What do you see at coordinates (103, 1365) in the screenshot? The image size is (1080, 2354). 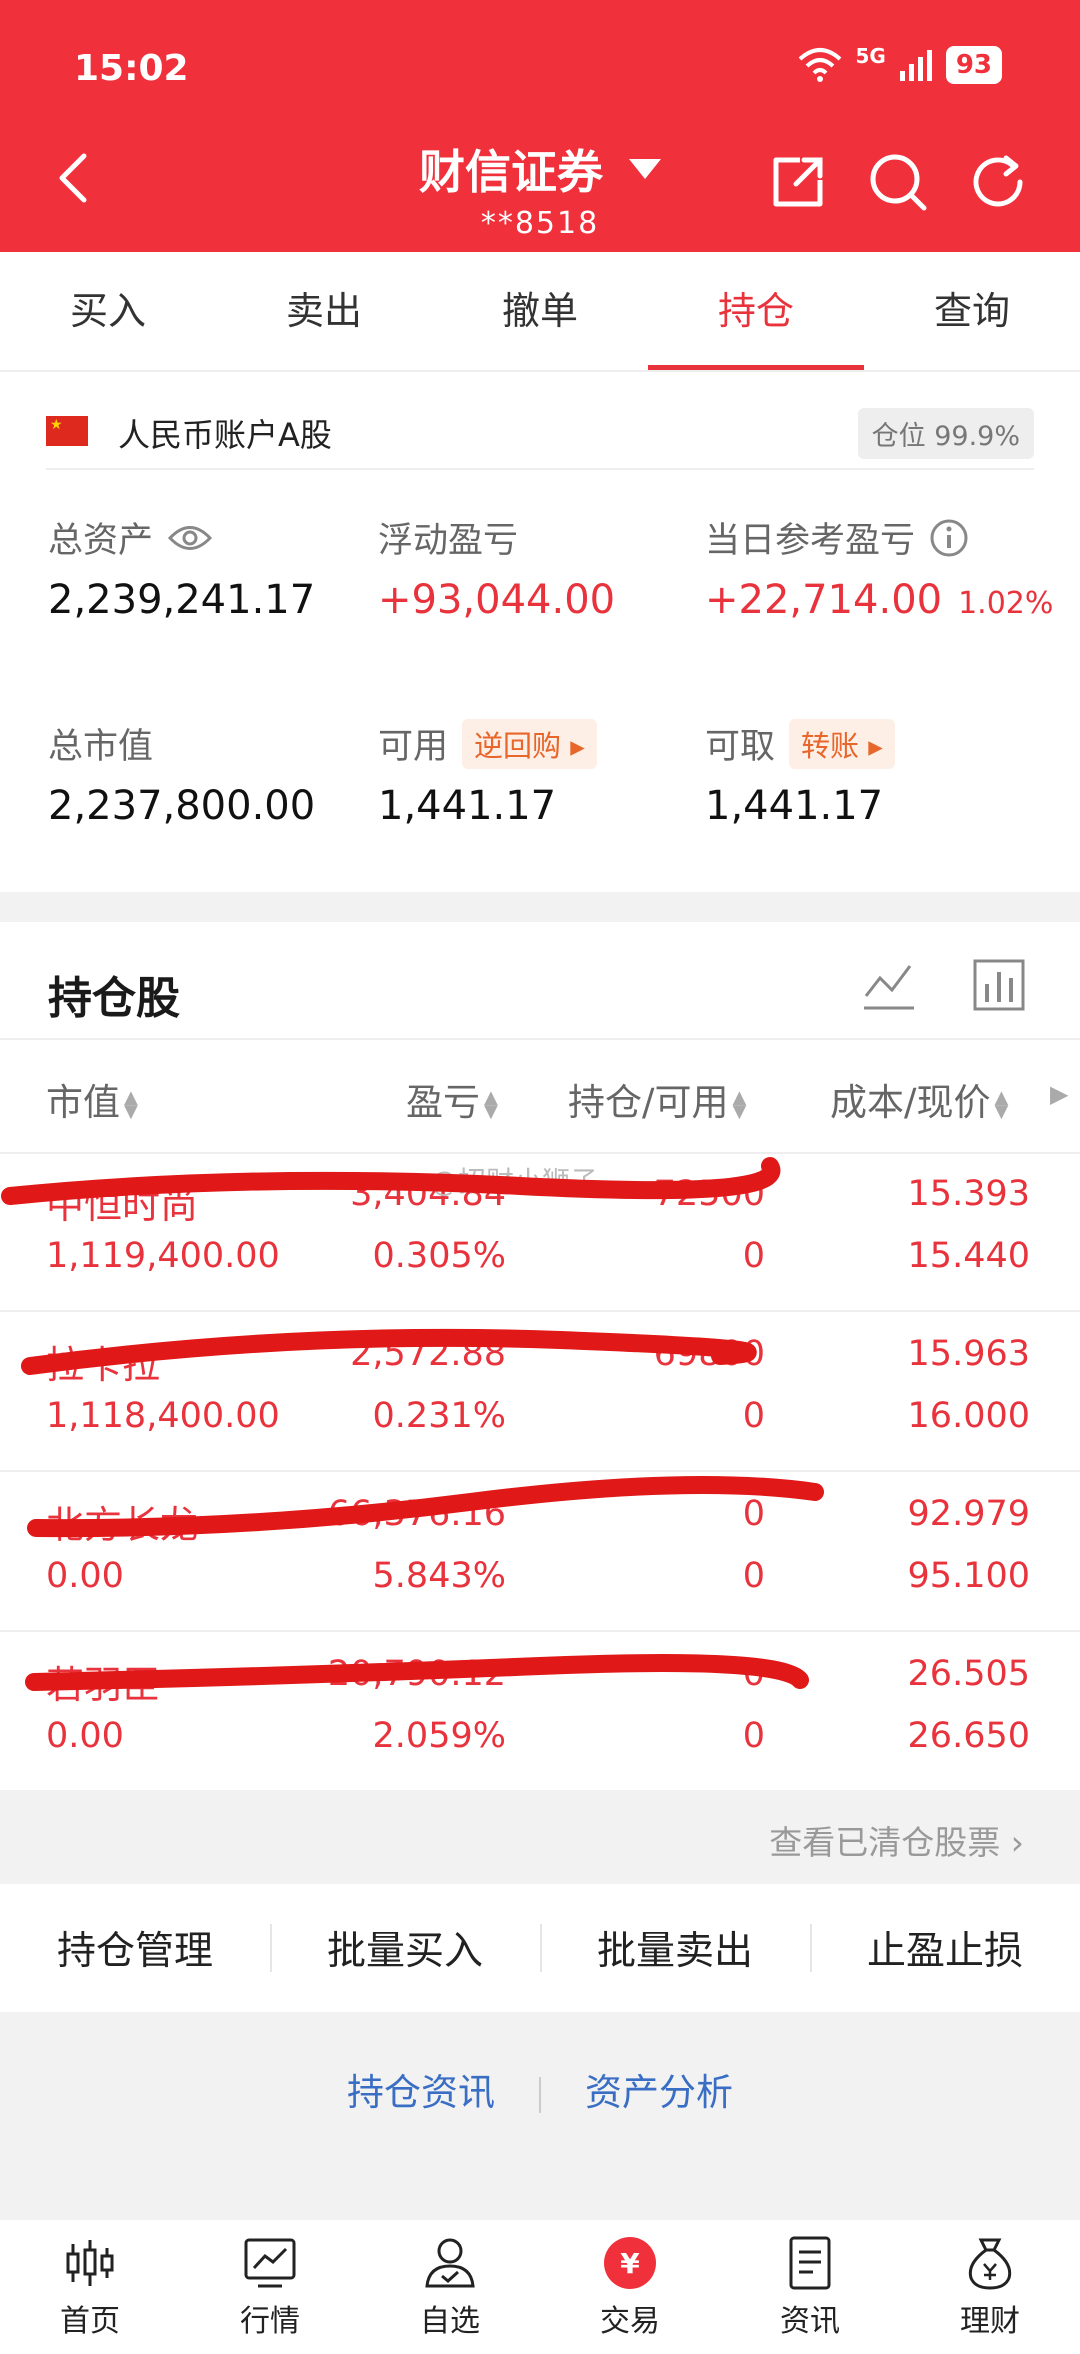 I see `stock-name: 拉卡拉` at bounding box center [103, 1365].